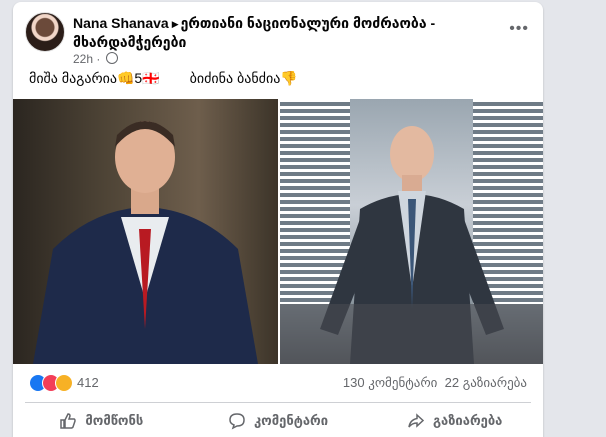 The height and width of the screenshot is (437, 606). I want to click on author-avatar, so click(45, 32).